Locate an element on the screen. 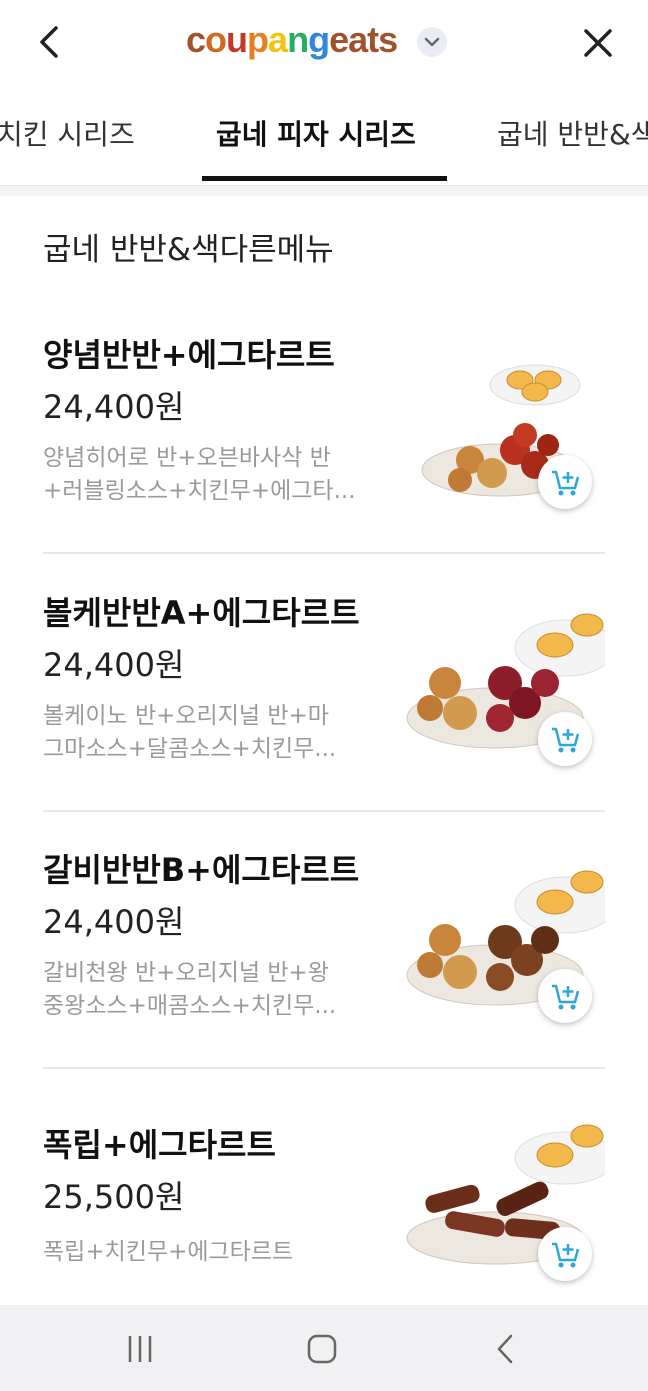 The height and width of the screenshot is (1391, 648). logo-letter: u is located at coordinates (237, 39).